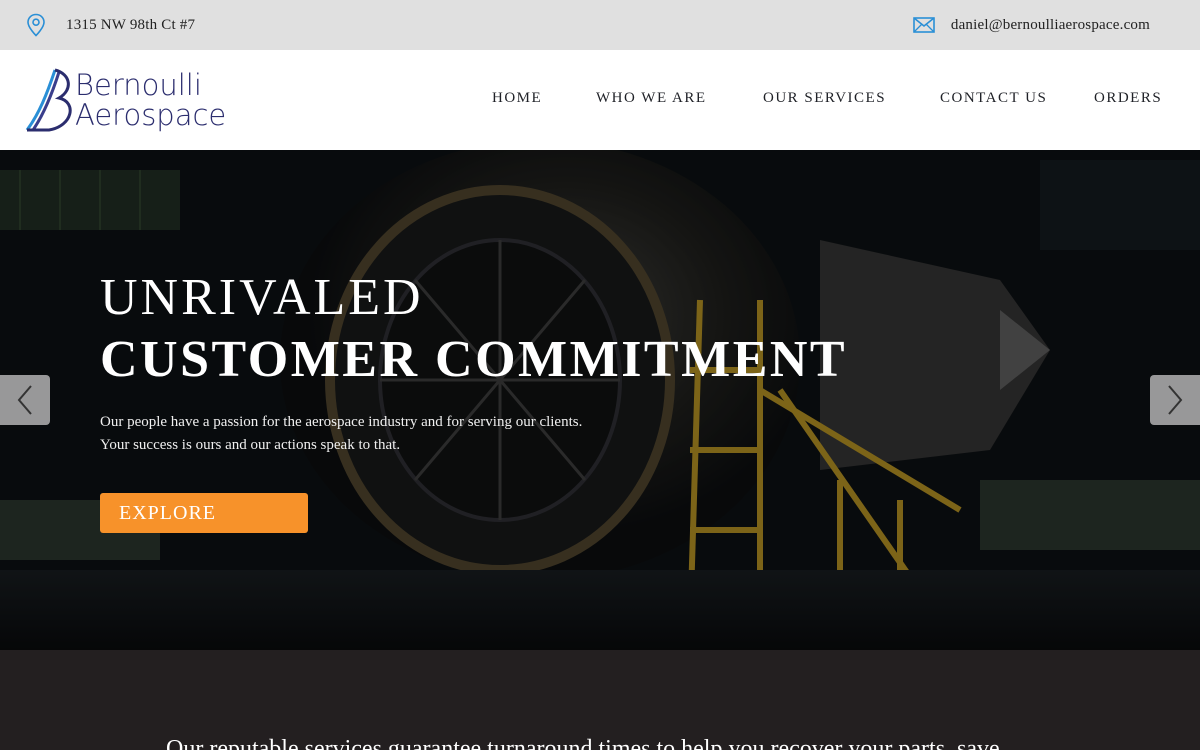  What do you see at coordinates (517, 98) in the screenshot?
I see `nav-home: HOME` at bounding box center [517, 98].